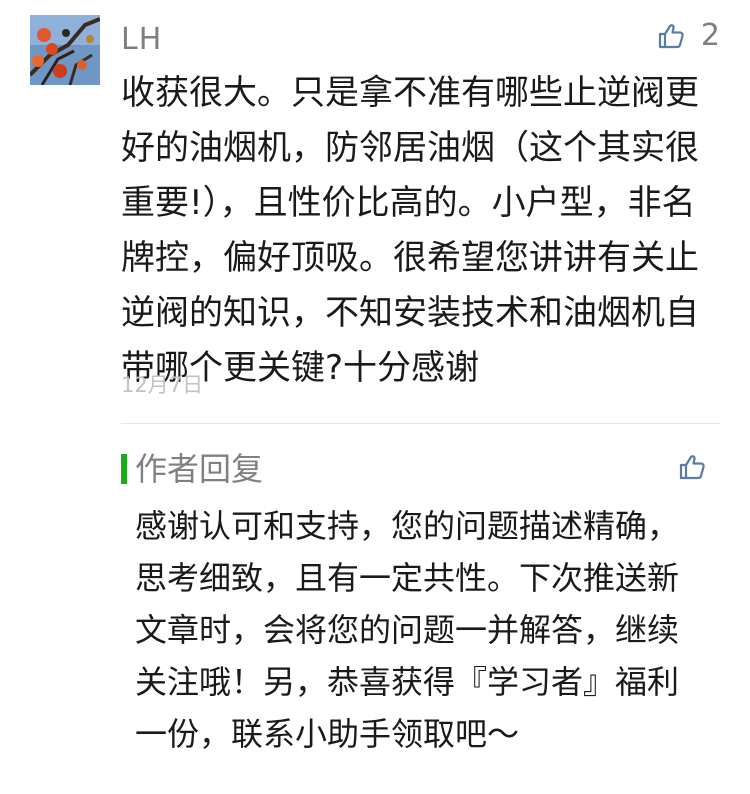 This screenshot has height=794, width=750. I want to click on like-count: 2, so click(710, 35).